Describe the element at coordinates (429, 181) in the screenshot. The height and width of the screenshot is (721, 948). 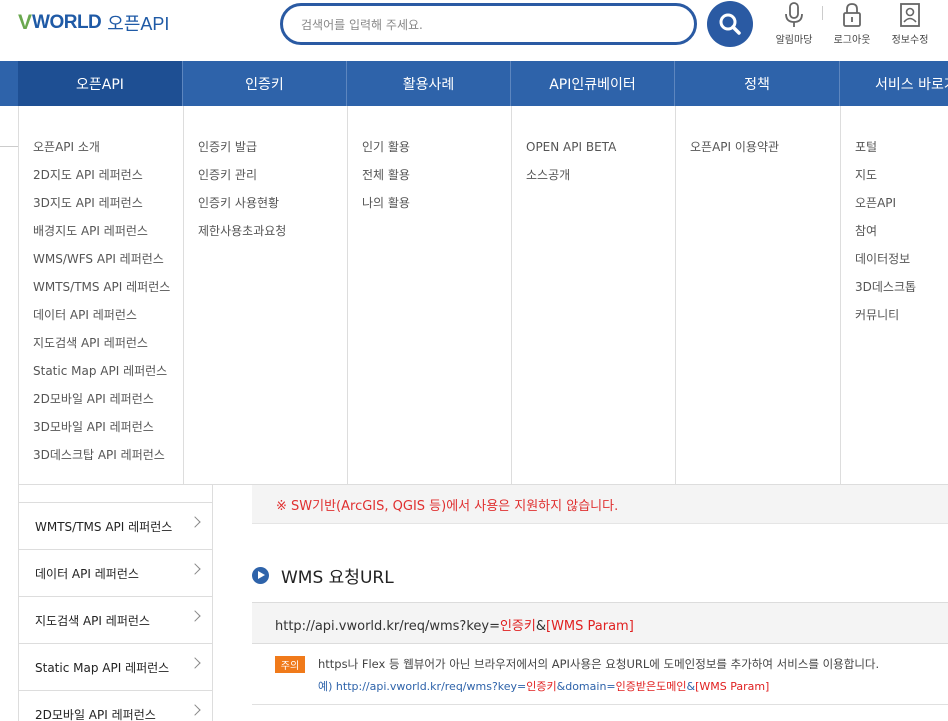
I see `menu-all-use: 전체 활용` at that location.